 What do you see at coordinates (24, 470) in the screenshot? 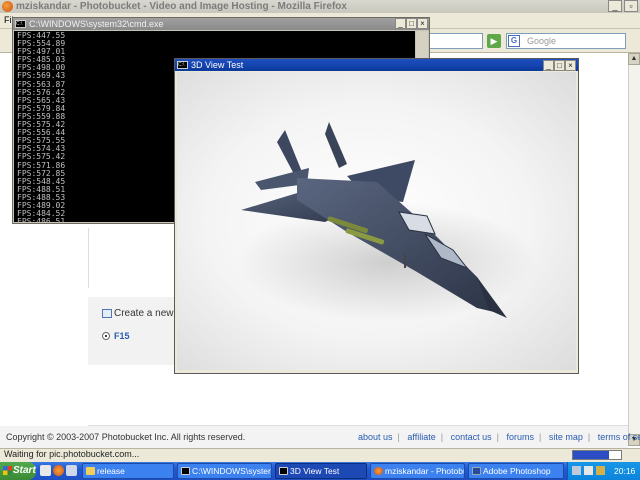
I see `start-label: Start` at bounding box center [24, 470].